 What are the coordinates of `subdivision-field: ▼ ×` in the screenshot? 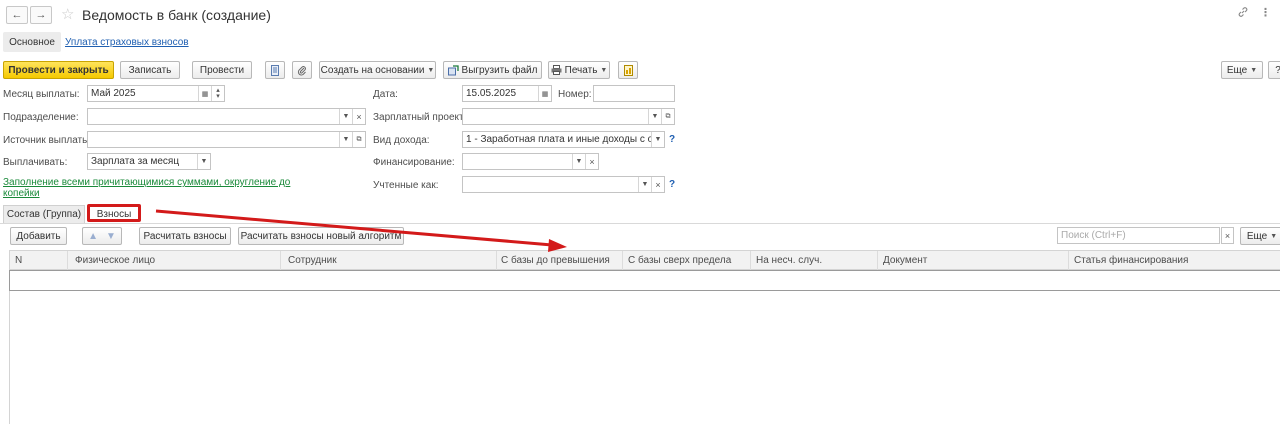 It's located at (226, 116).